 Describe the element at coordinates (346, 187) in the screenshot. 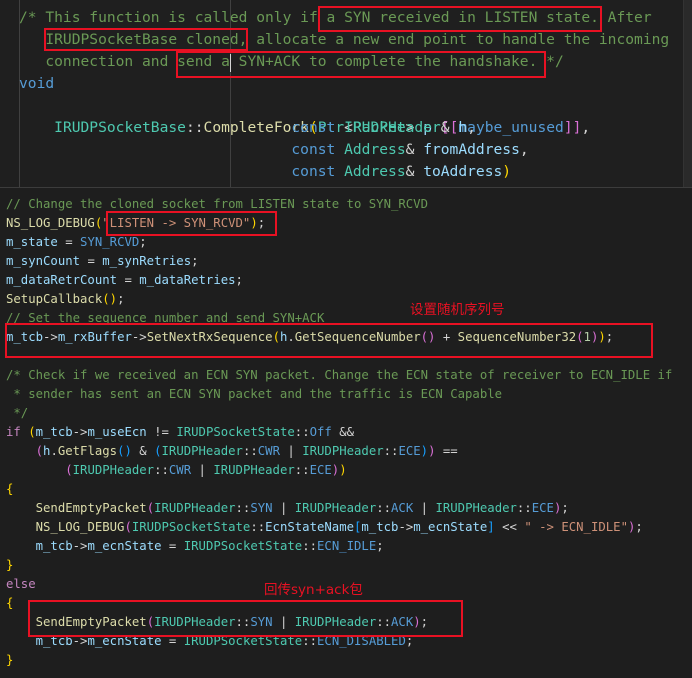

I see `divider` at that location.